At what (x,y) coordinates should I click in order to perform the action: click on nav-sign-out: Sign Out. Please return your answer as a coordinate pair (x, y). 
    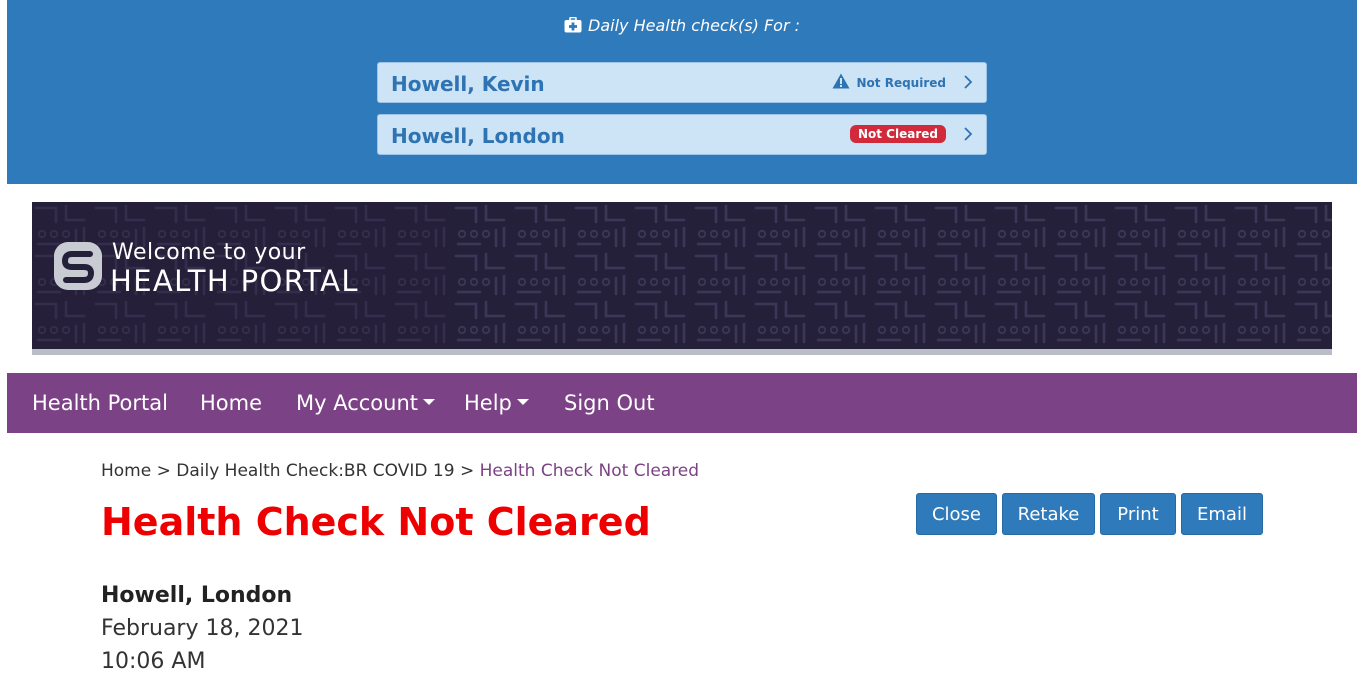
    Looking at the image, I should click on (609, 403).